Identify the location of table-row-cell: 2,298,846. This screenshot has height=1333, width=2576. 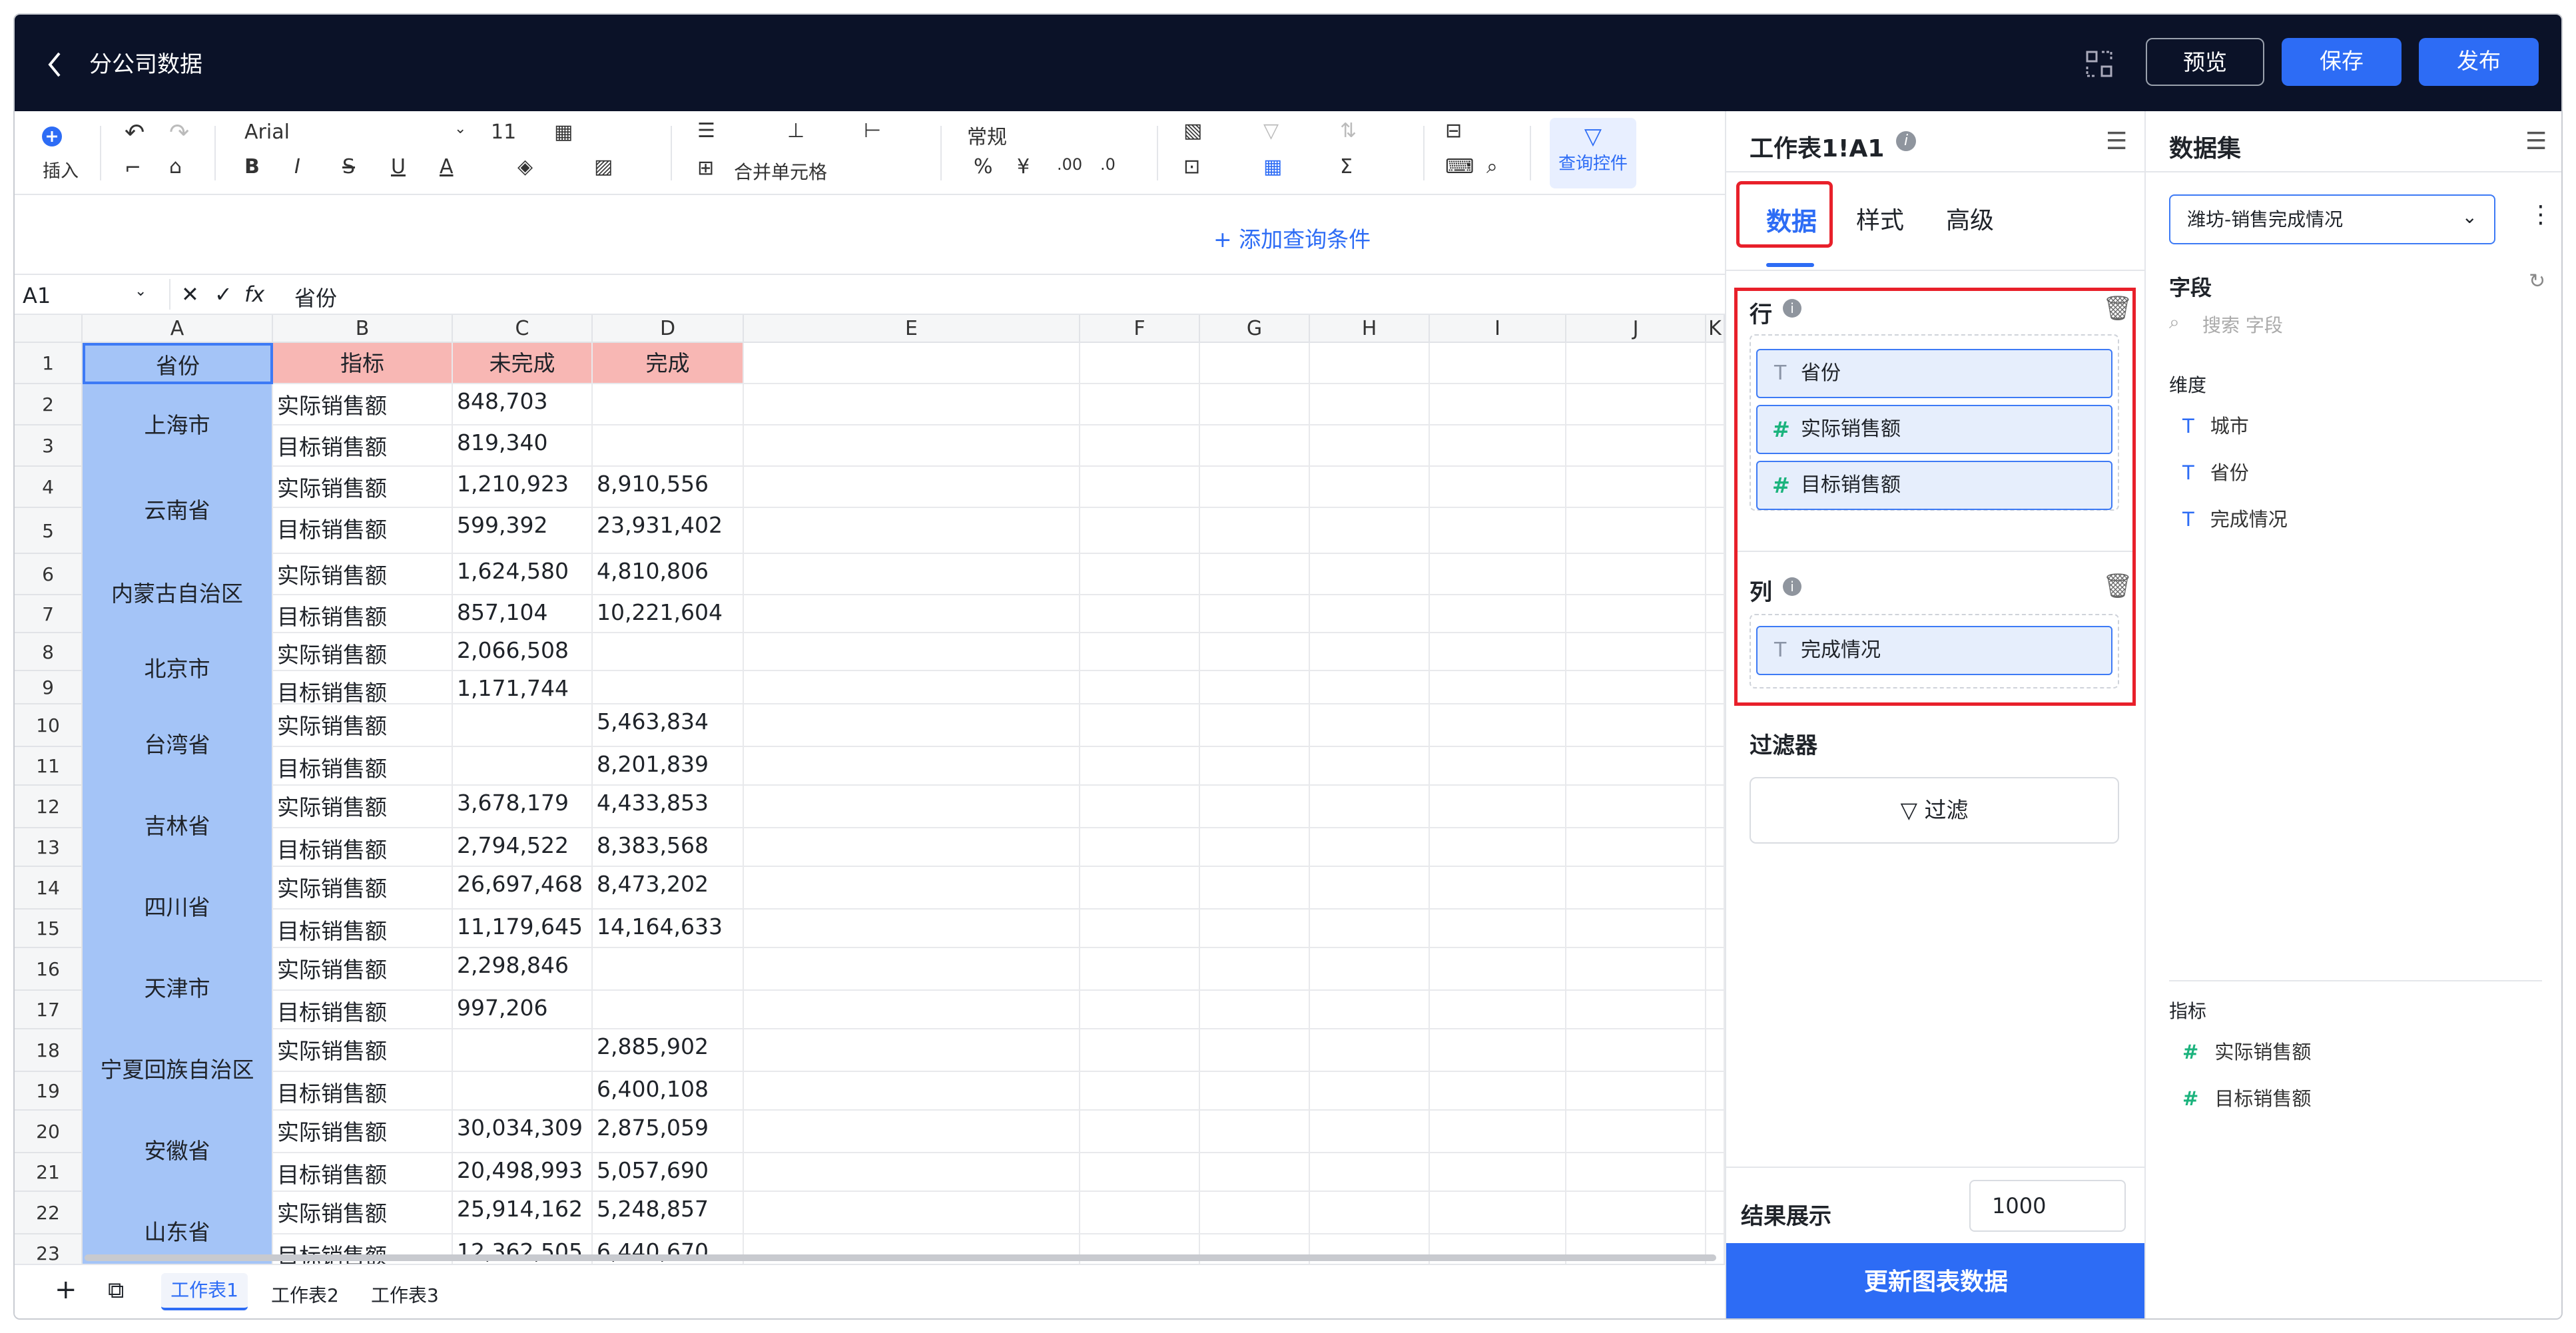
(523, 970).